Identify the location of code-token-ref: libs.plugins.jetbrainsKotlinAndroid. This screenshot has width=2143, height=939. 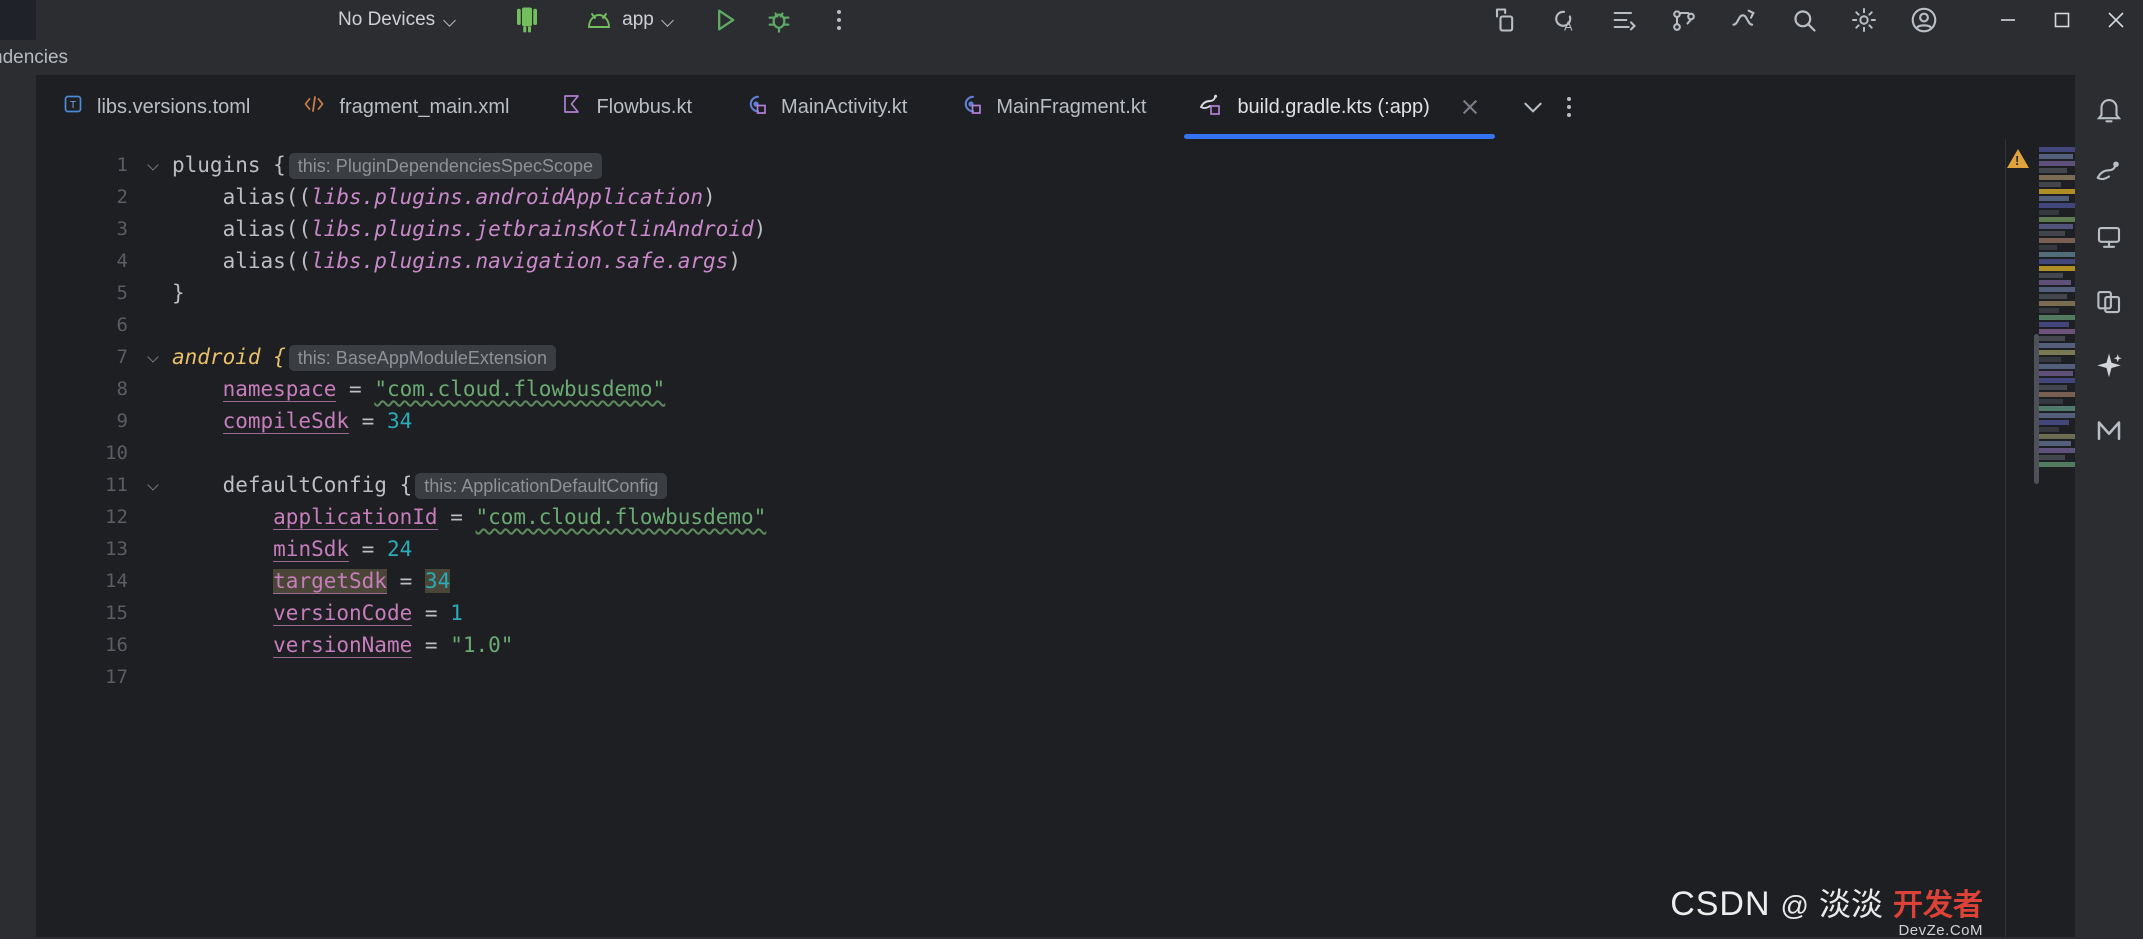
(532, 229).